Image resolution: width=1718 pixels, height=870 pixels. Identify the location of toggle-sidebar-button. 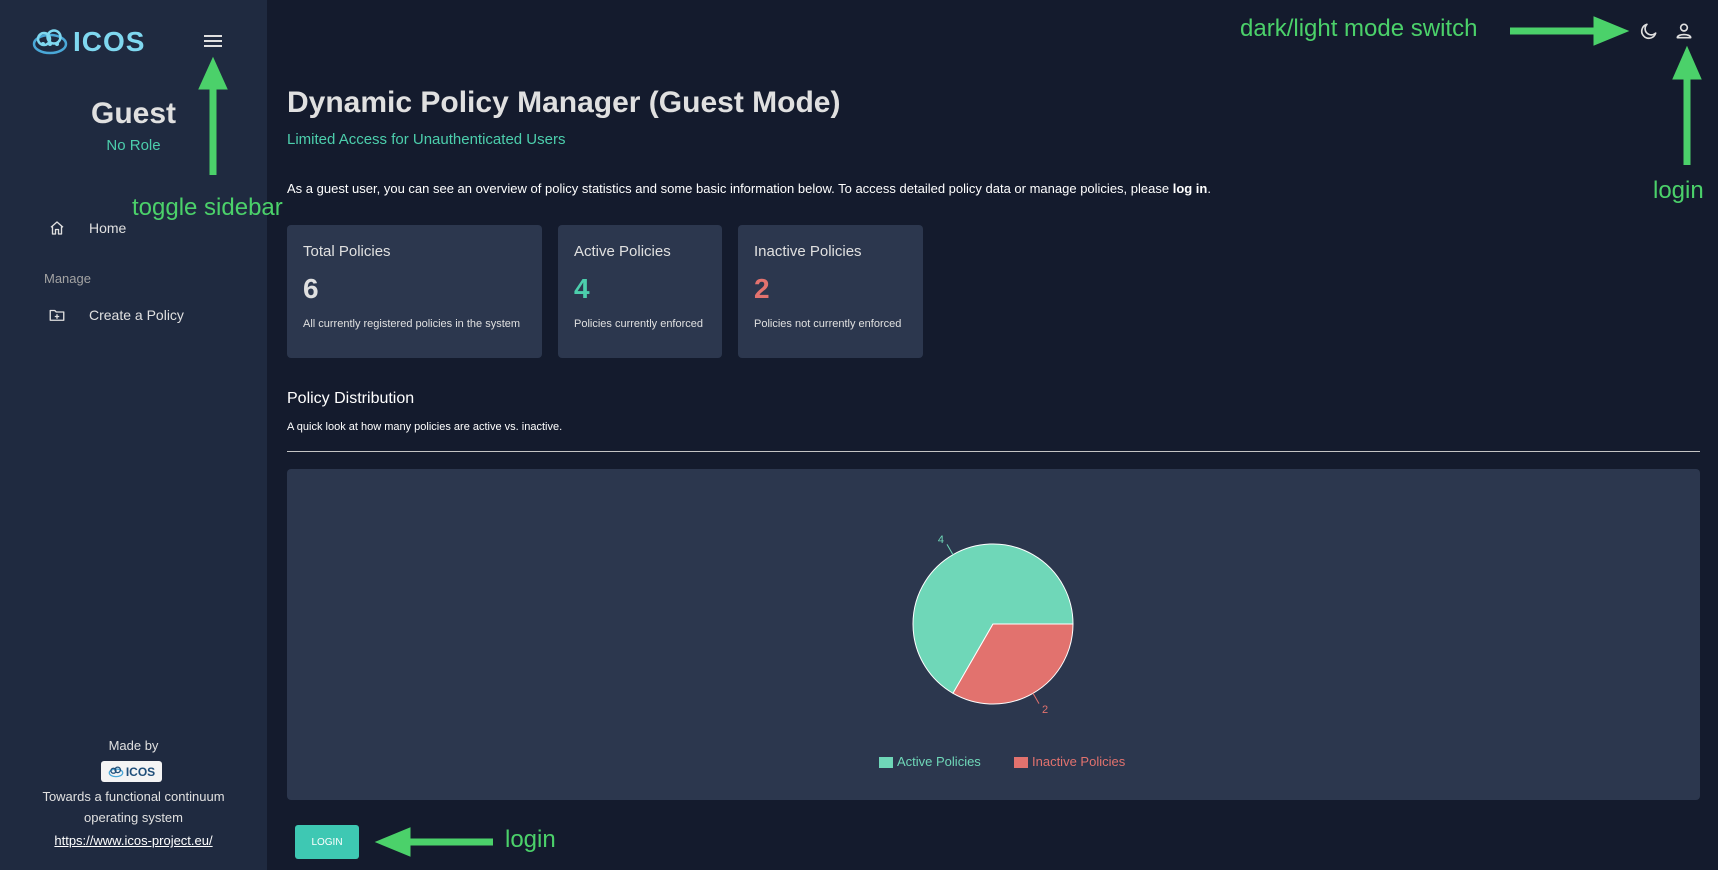
(213, 42).